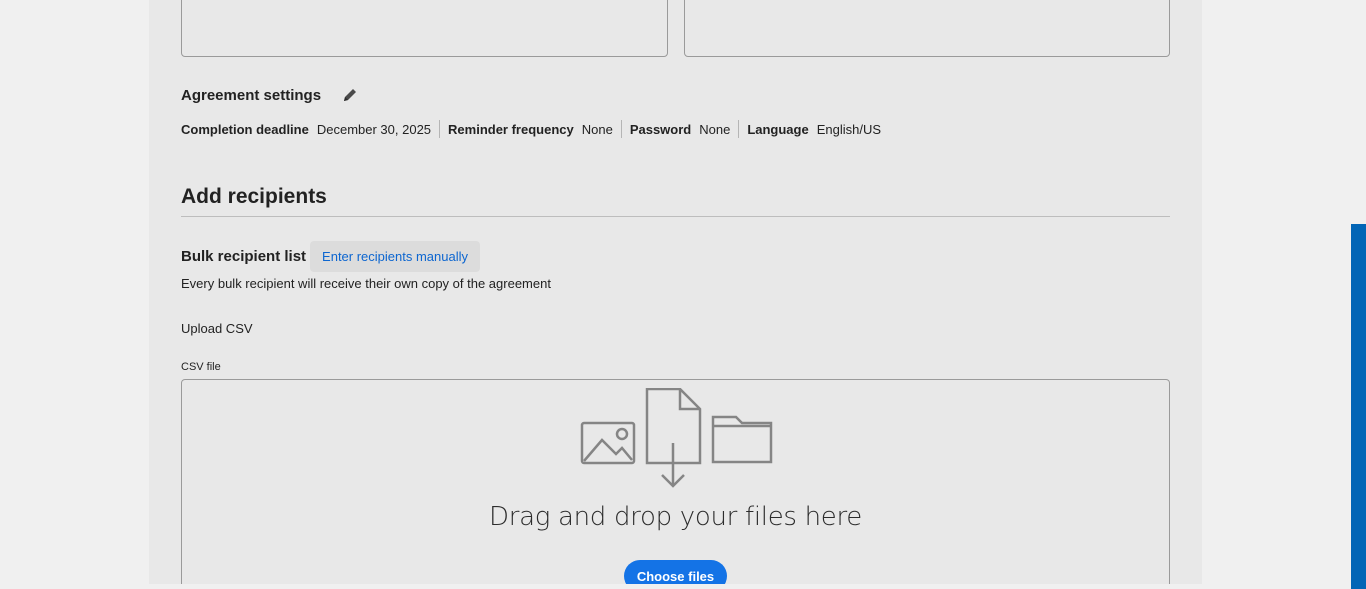 Image resolution: width=1366 pixels, height=589 pixels. I want to click on agreement-settings-title: Agreement settings, so click(251, 95).